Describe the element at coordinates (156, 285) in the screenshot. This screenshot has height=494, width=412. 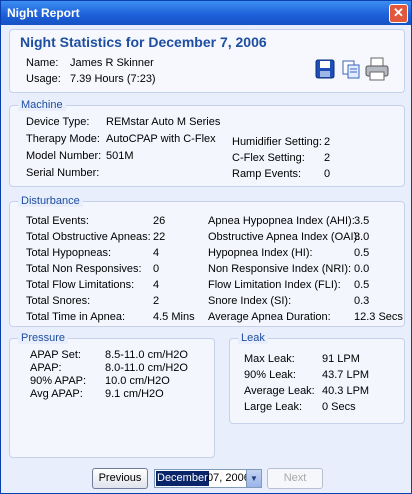
I see `flow-limitations-value: 4` at that location.